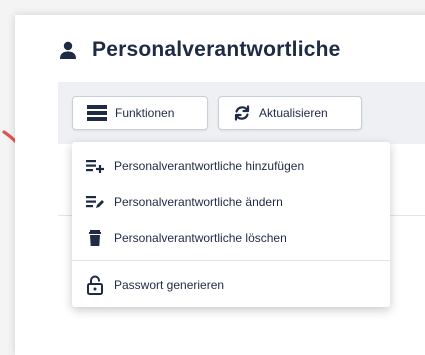  Describe the element at coordinates (95, 166) in the screenshot. I see `list-add-icon` at that location.